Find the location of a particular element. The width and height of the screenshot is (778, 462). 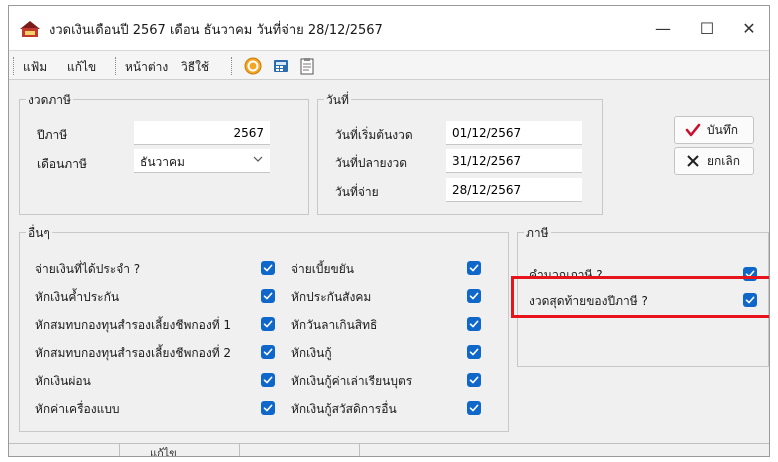

close-icon: ✕ is located at coordinates (749, 28).